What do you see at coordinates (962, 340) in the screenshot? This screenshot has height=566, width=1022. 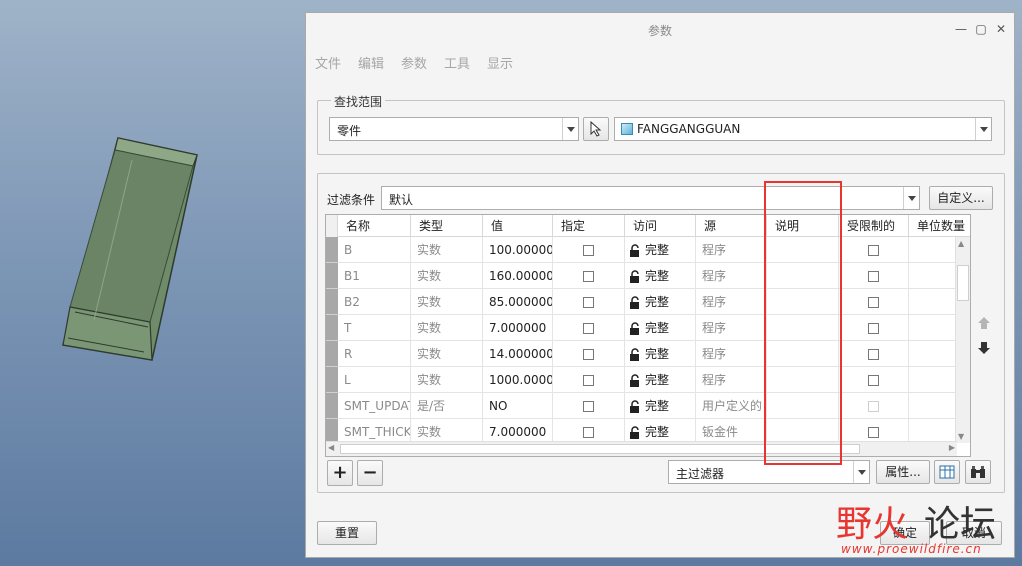 I see `vertical-scrollbar: ▲ ▼` at bounding box center [962, 340].